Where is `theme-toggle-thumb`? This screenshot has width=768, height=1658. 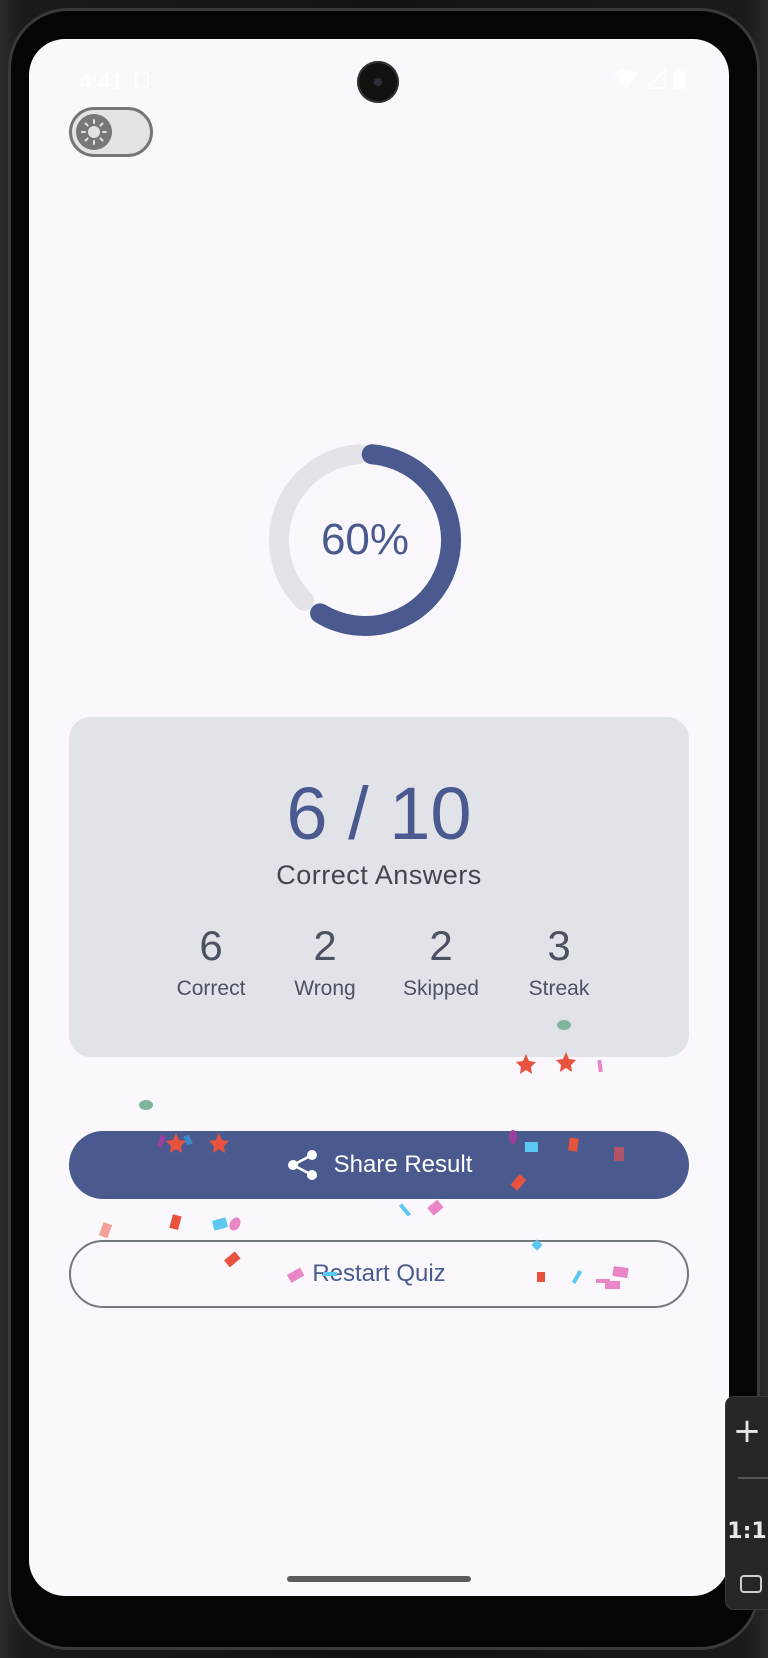
theme-toggle-thumb is located at coordinates (94, 132).